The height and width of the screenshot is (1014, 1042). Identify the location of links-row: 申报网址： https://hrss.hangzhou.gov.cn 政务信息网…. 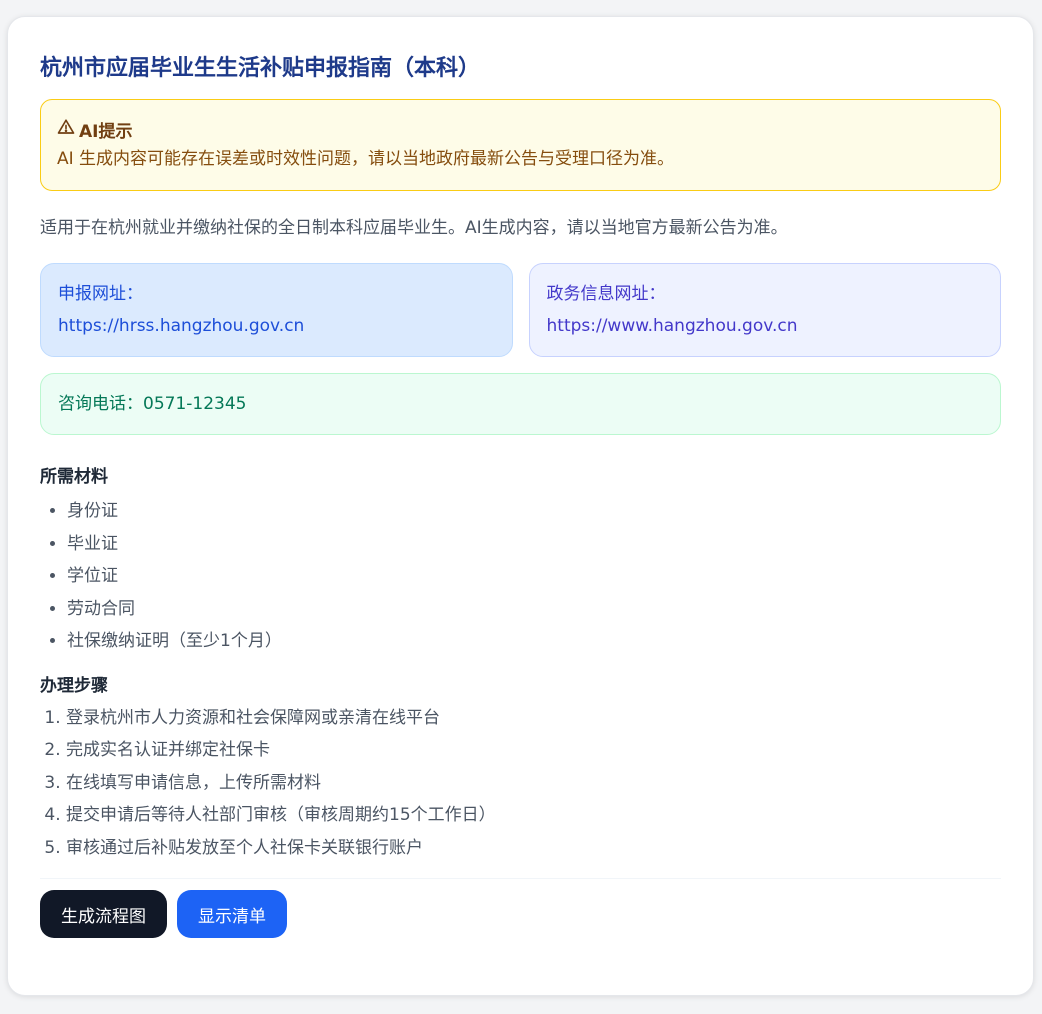
(520, 310).